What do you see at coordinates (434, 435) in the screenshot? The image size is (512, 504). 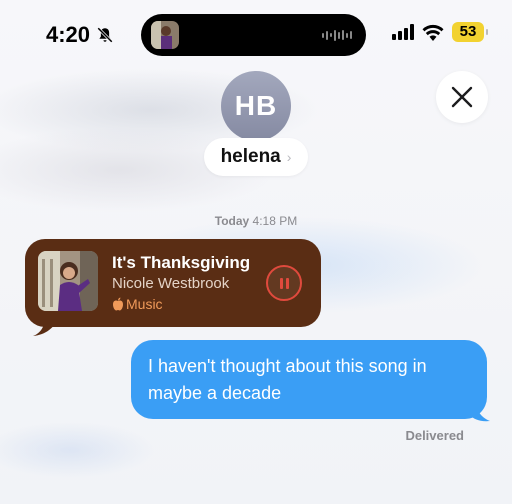 I see `delivery-status: Delivered` at bounding box center [434, 435].